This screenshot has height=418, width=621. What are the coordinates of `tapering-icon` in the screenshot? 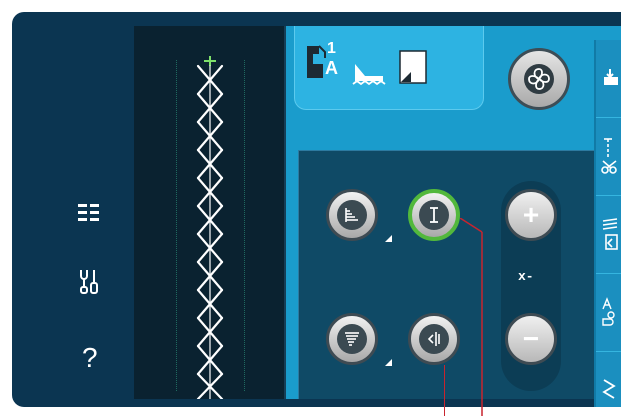 It's located at (610, 233).